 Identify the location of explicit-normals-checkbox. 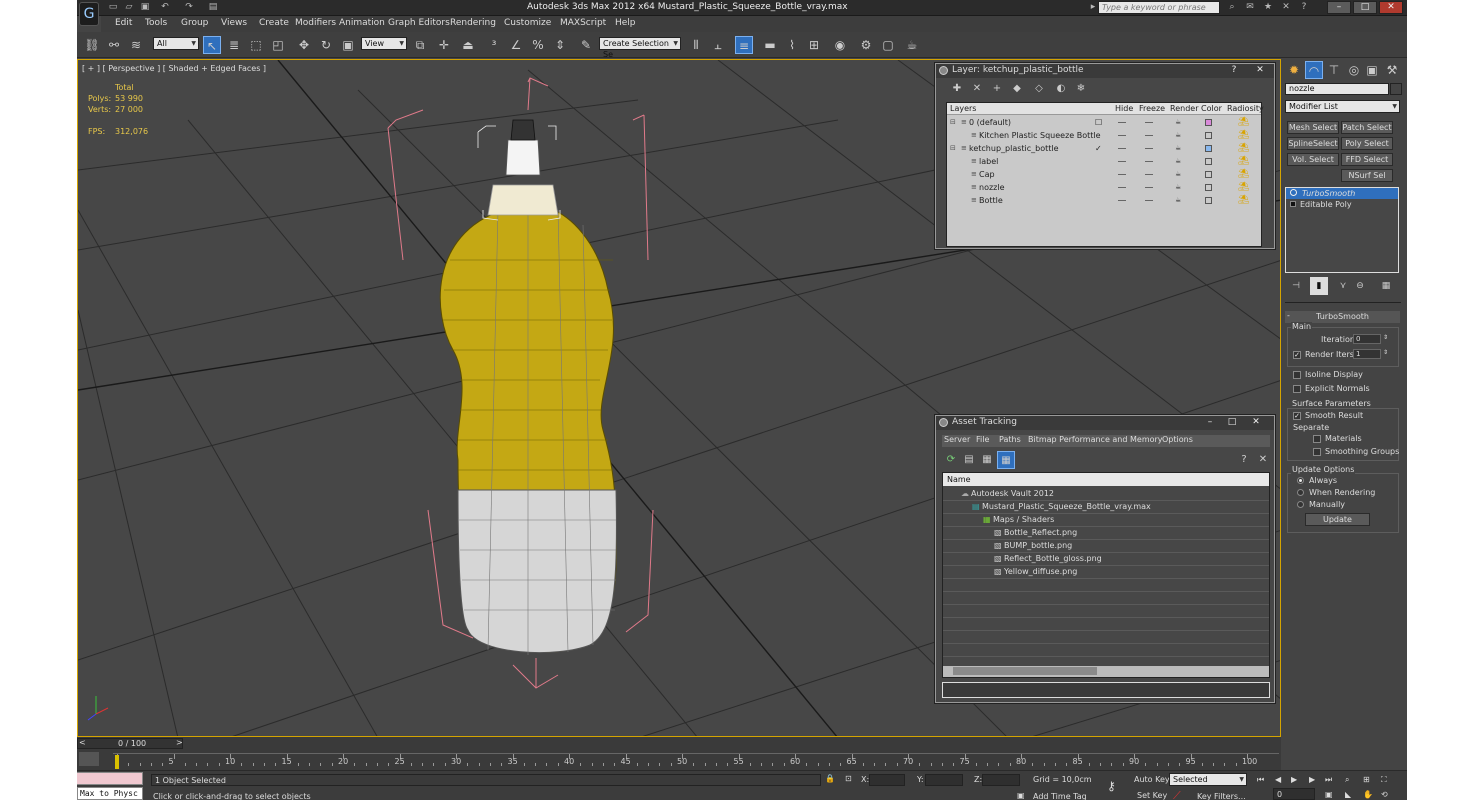
(1297, 389).